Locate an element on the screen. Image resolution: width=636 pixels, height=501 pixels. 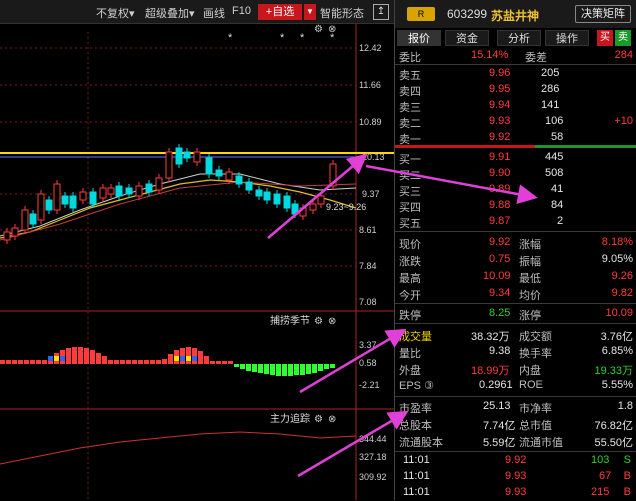
trade-row: 11:01 9.93 67 B is located at coordinates (517, 476).